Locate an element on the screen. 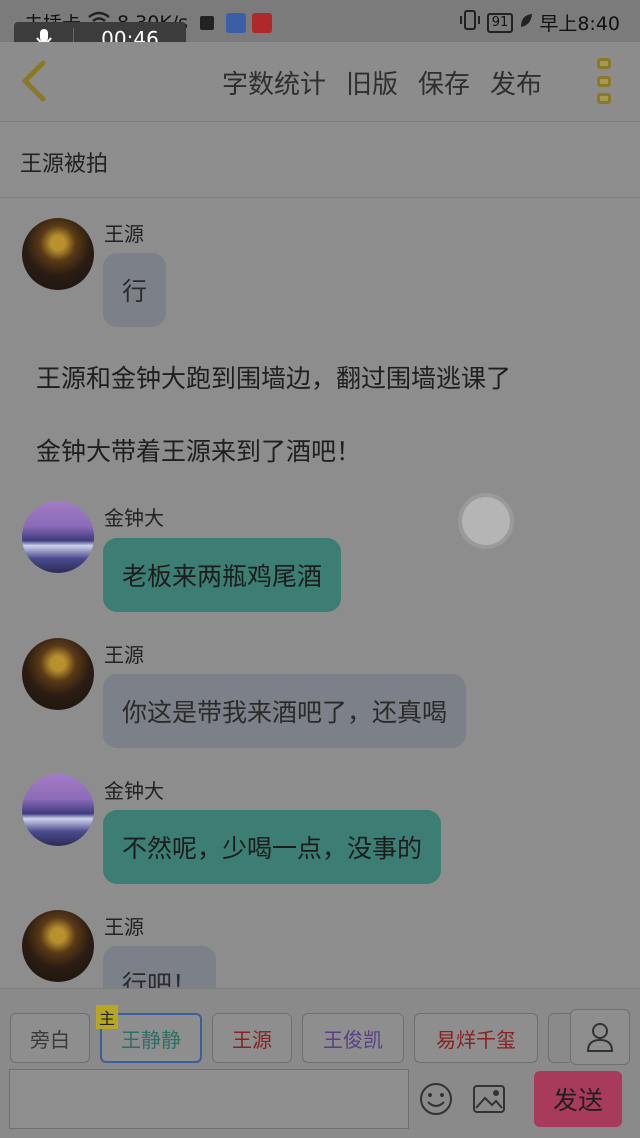  story-title-row: 王源被拍 is located at coordinates (320, 160).